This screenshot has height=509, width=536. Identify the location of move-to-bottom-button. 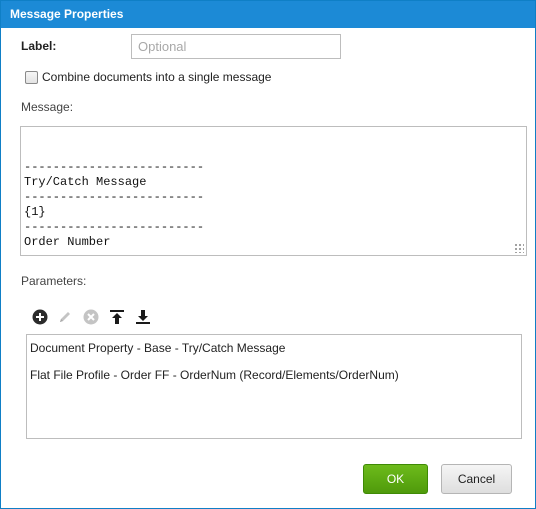
(143, 317).